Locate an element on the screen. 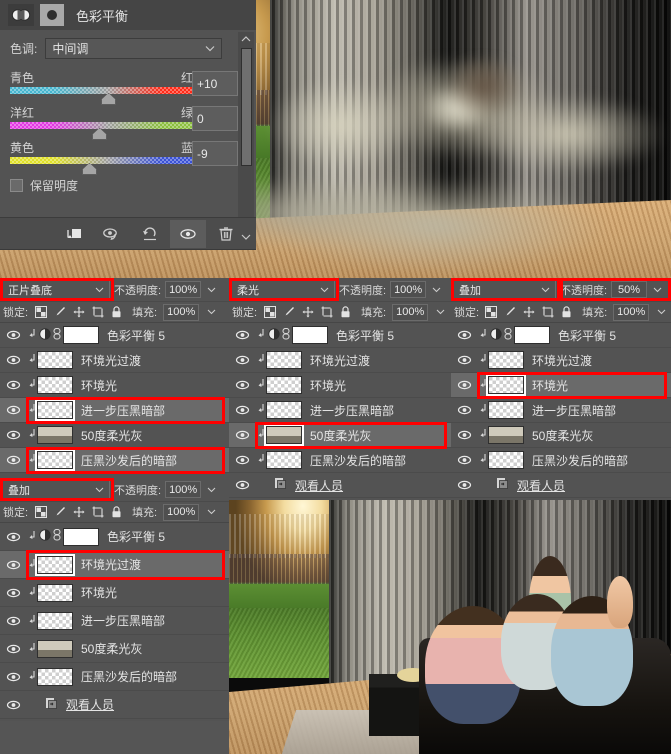 The height and width of the screenshot is (754, 671). slider-cyan-red-value: +10 is located at coordinates (215, 83).